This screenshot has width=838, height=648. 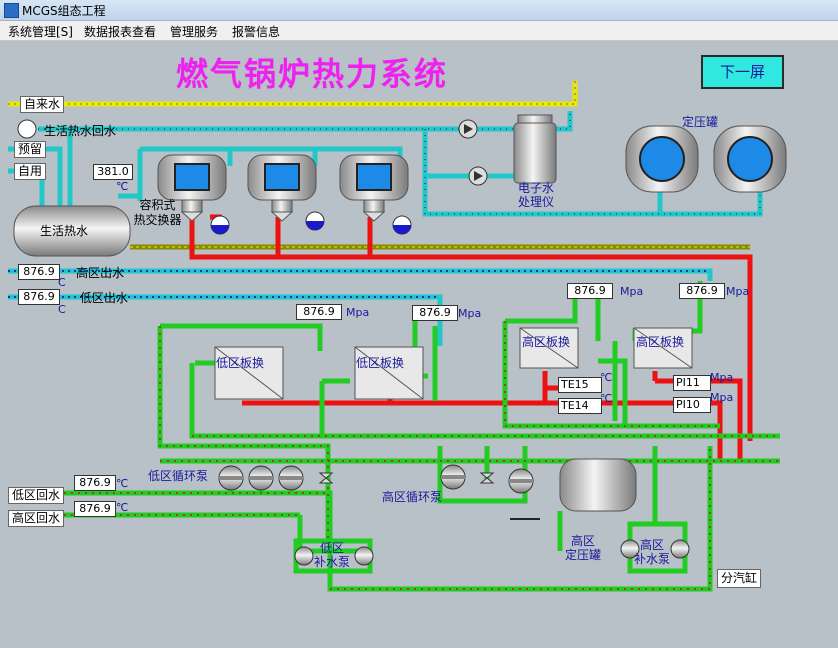 What do you see at coordinates (30, 149) in the screenshot?
I see `label-reserve: 预留` at bounding box center [30, 149].